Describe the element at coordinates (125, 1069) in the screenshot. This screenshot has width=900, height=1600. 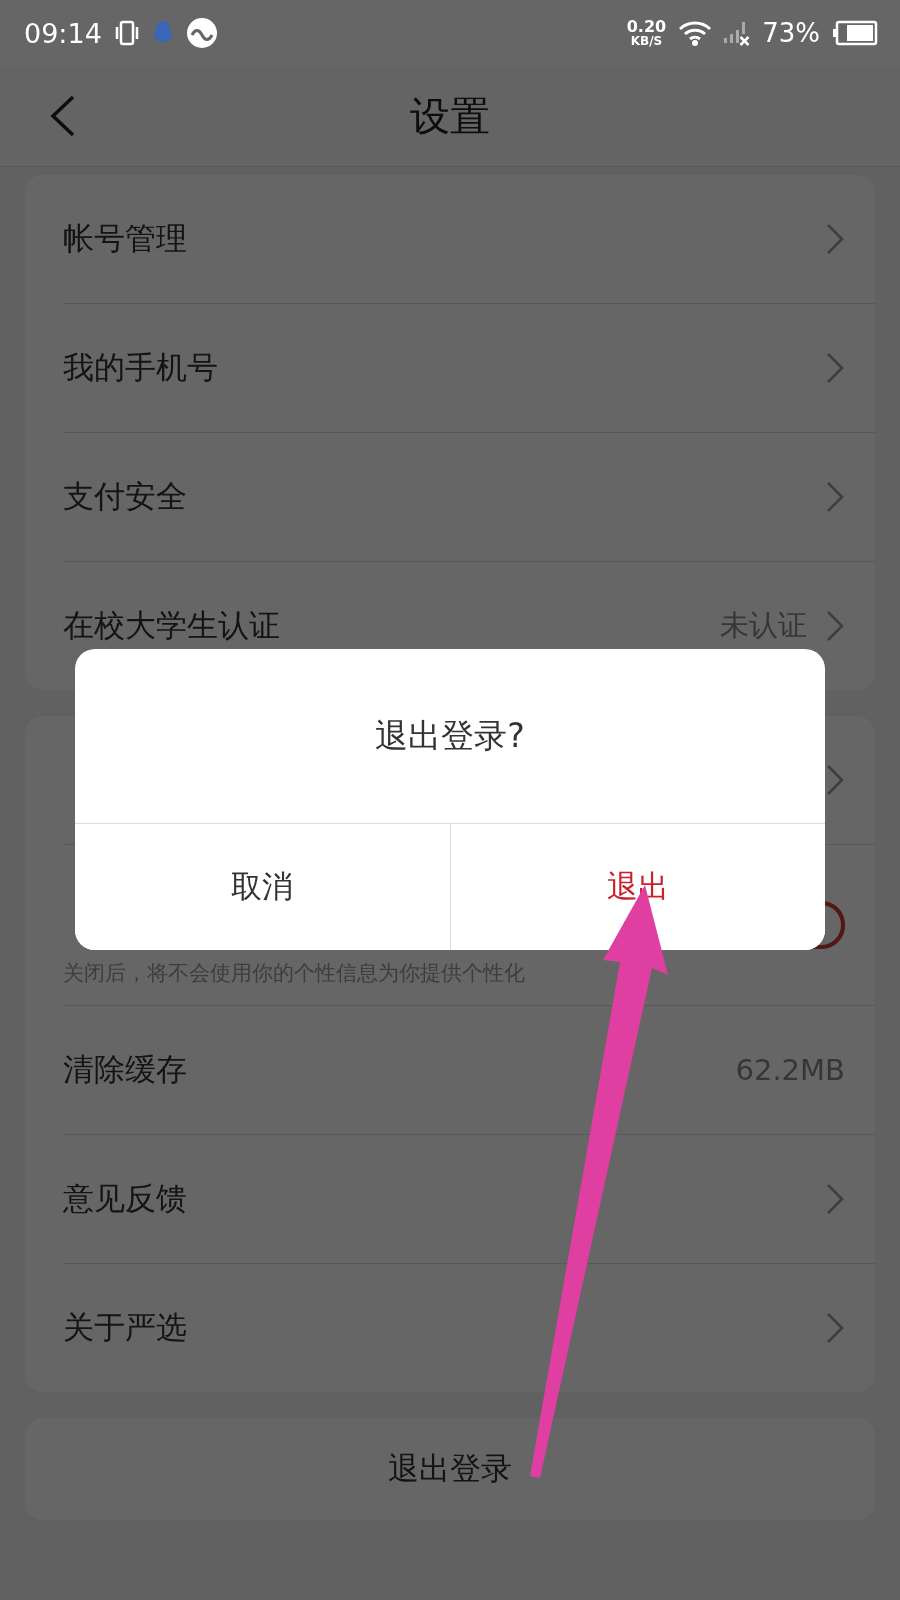
I see `row-label: 清除缓存` at that location.